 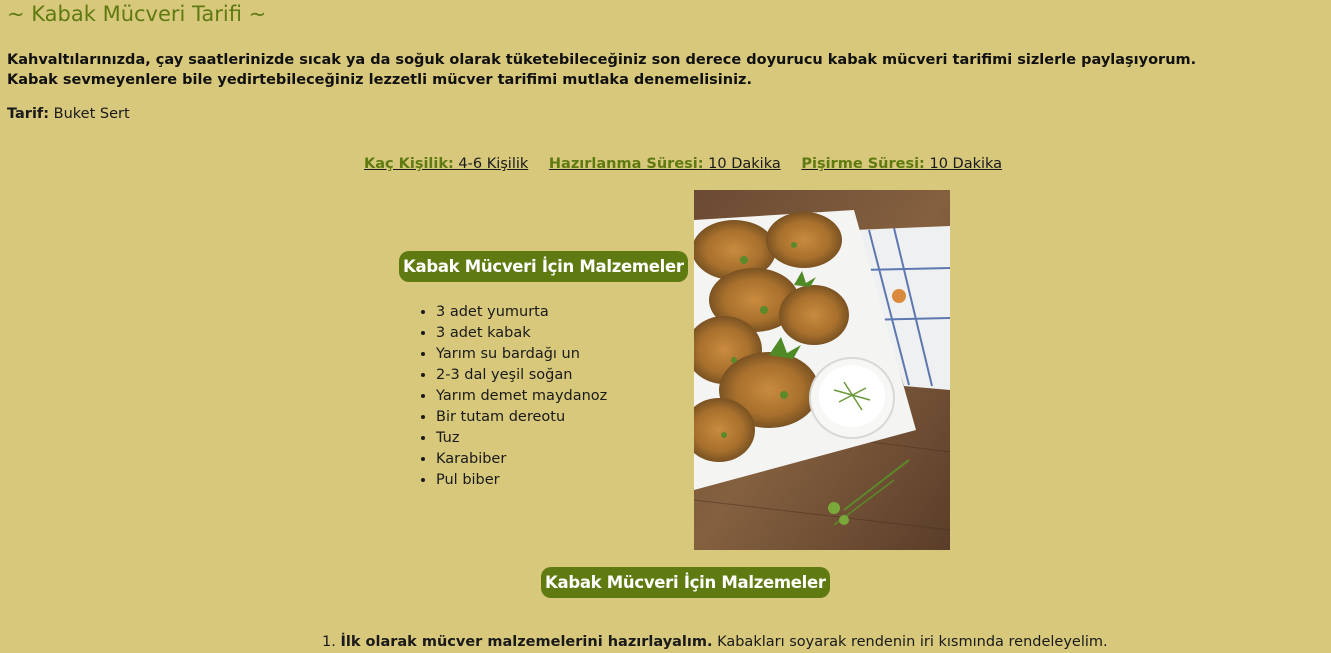 I want to click on zucchini-fritter-image, so click(x=822, y=370).